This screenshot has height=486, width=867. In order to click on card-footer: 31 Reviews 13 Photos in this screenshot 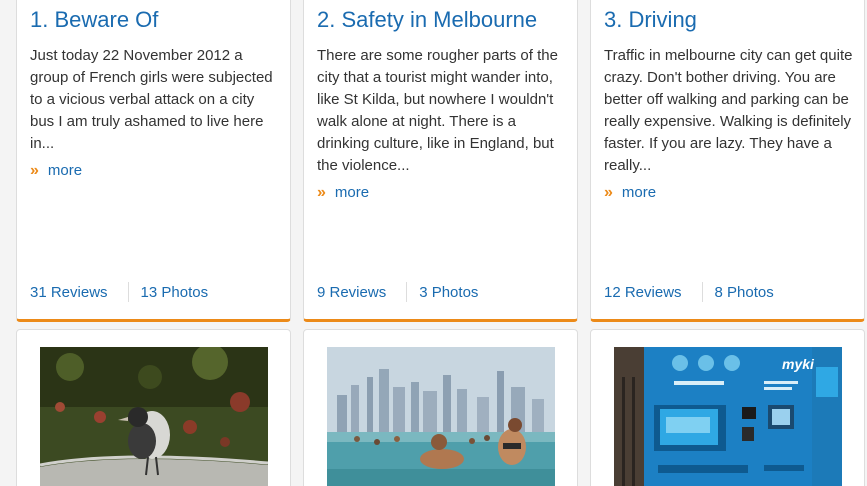, I will do `click(119, 292)`.